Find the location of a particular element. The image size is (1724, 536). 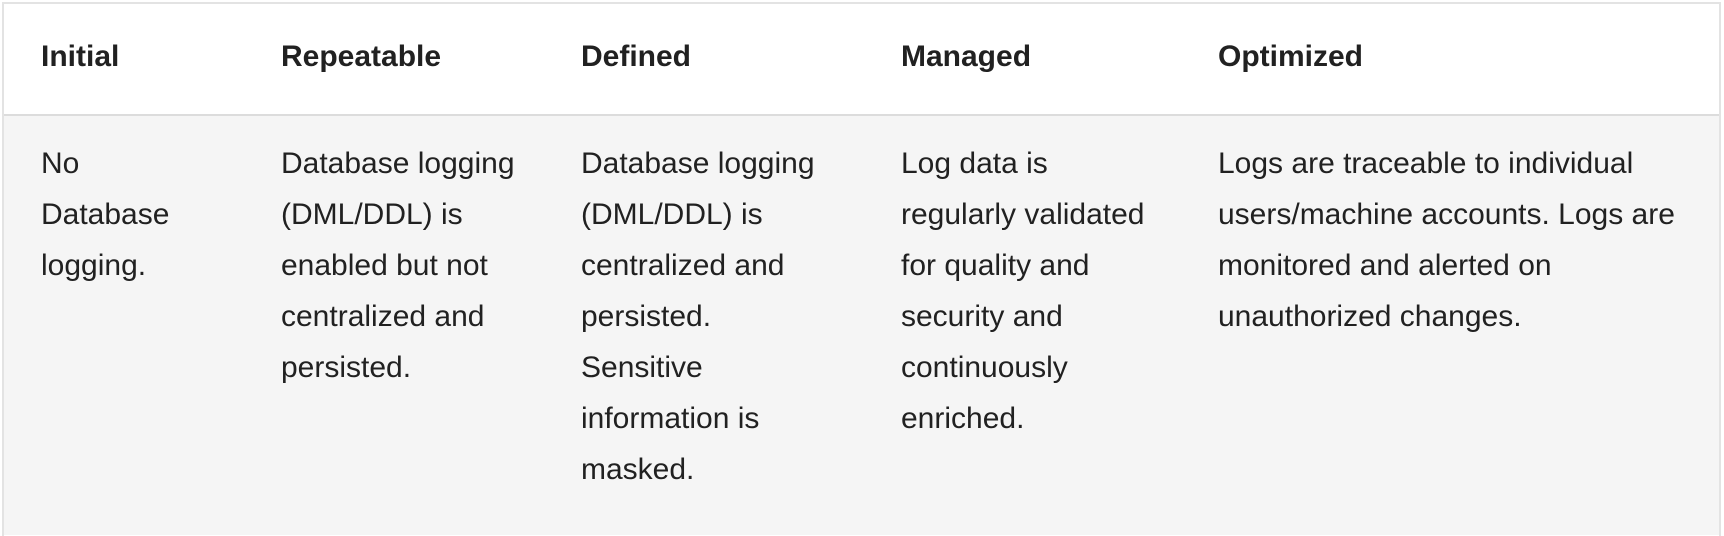

header-defined: Defined is located at coordinates (636, 56).